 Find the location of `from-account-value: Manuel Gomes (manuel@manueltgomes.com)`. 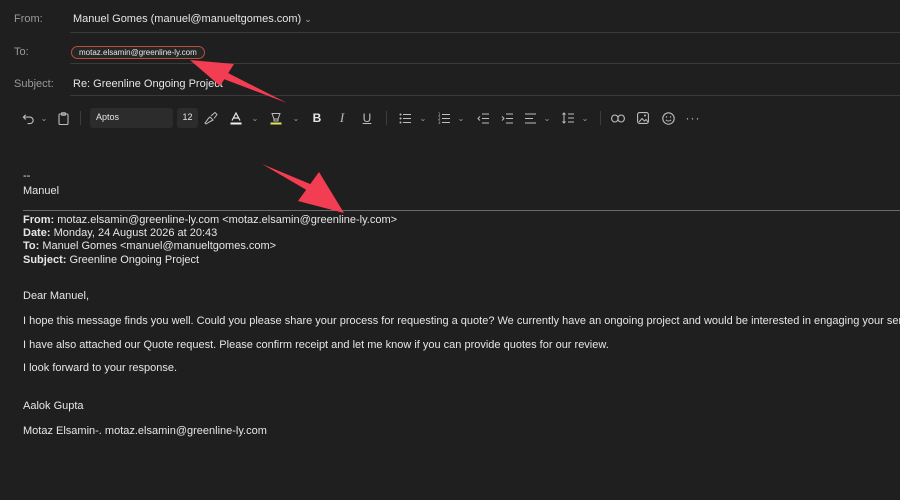

from-account-value: Manuel Gomes (manuel@manueltgomes.com) is located at coordinates (187, 19).